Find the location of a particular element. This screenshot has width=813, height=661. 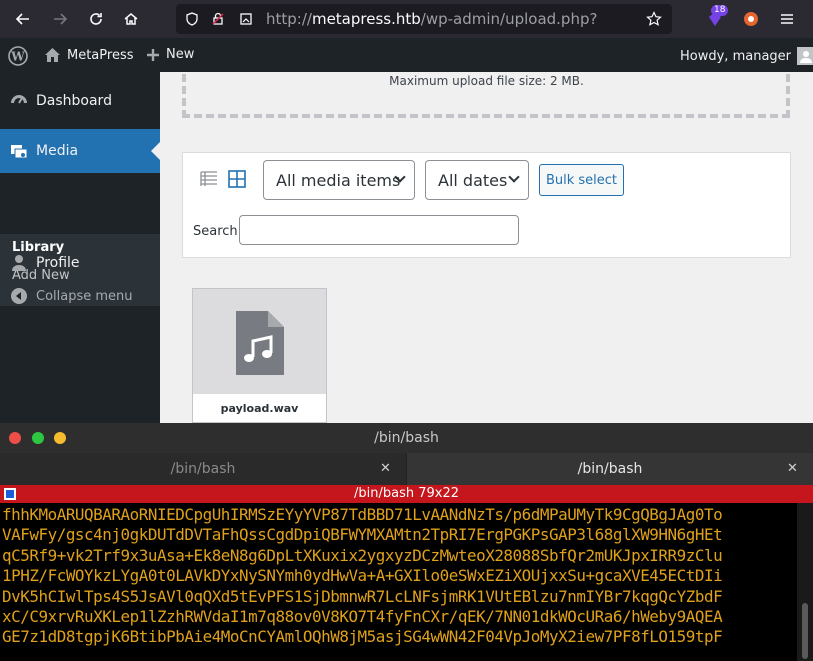

menu-icon is located at coordinates (787, 19).